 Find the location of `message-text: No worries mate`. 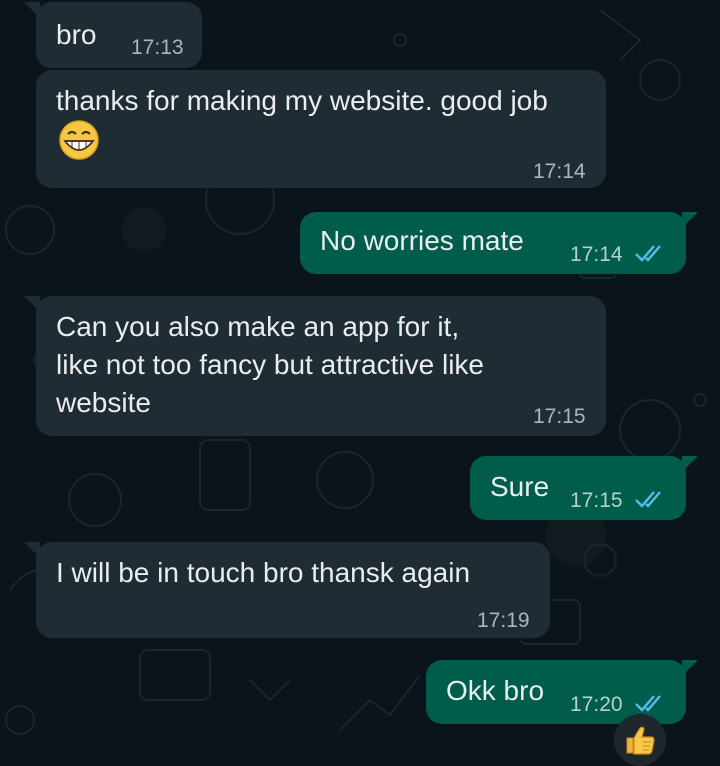

message-text: No worries mate is located at coordinates (422, 240).